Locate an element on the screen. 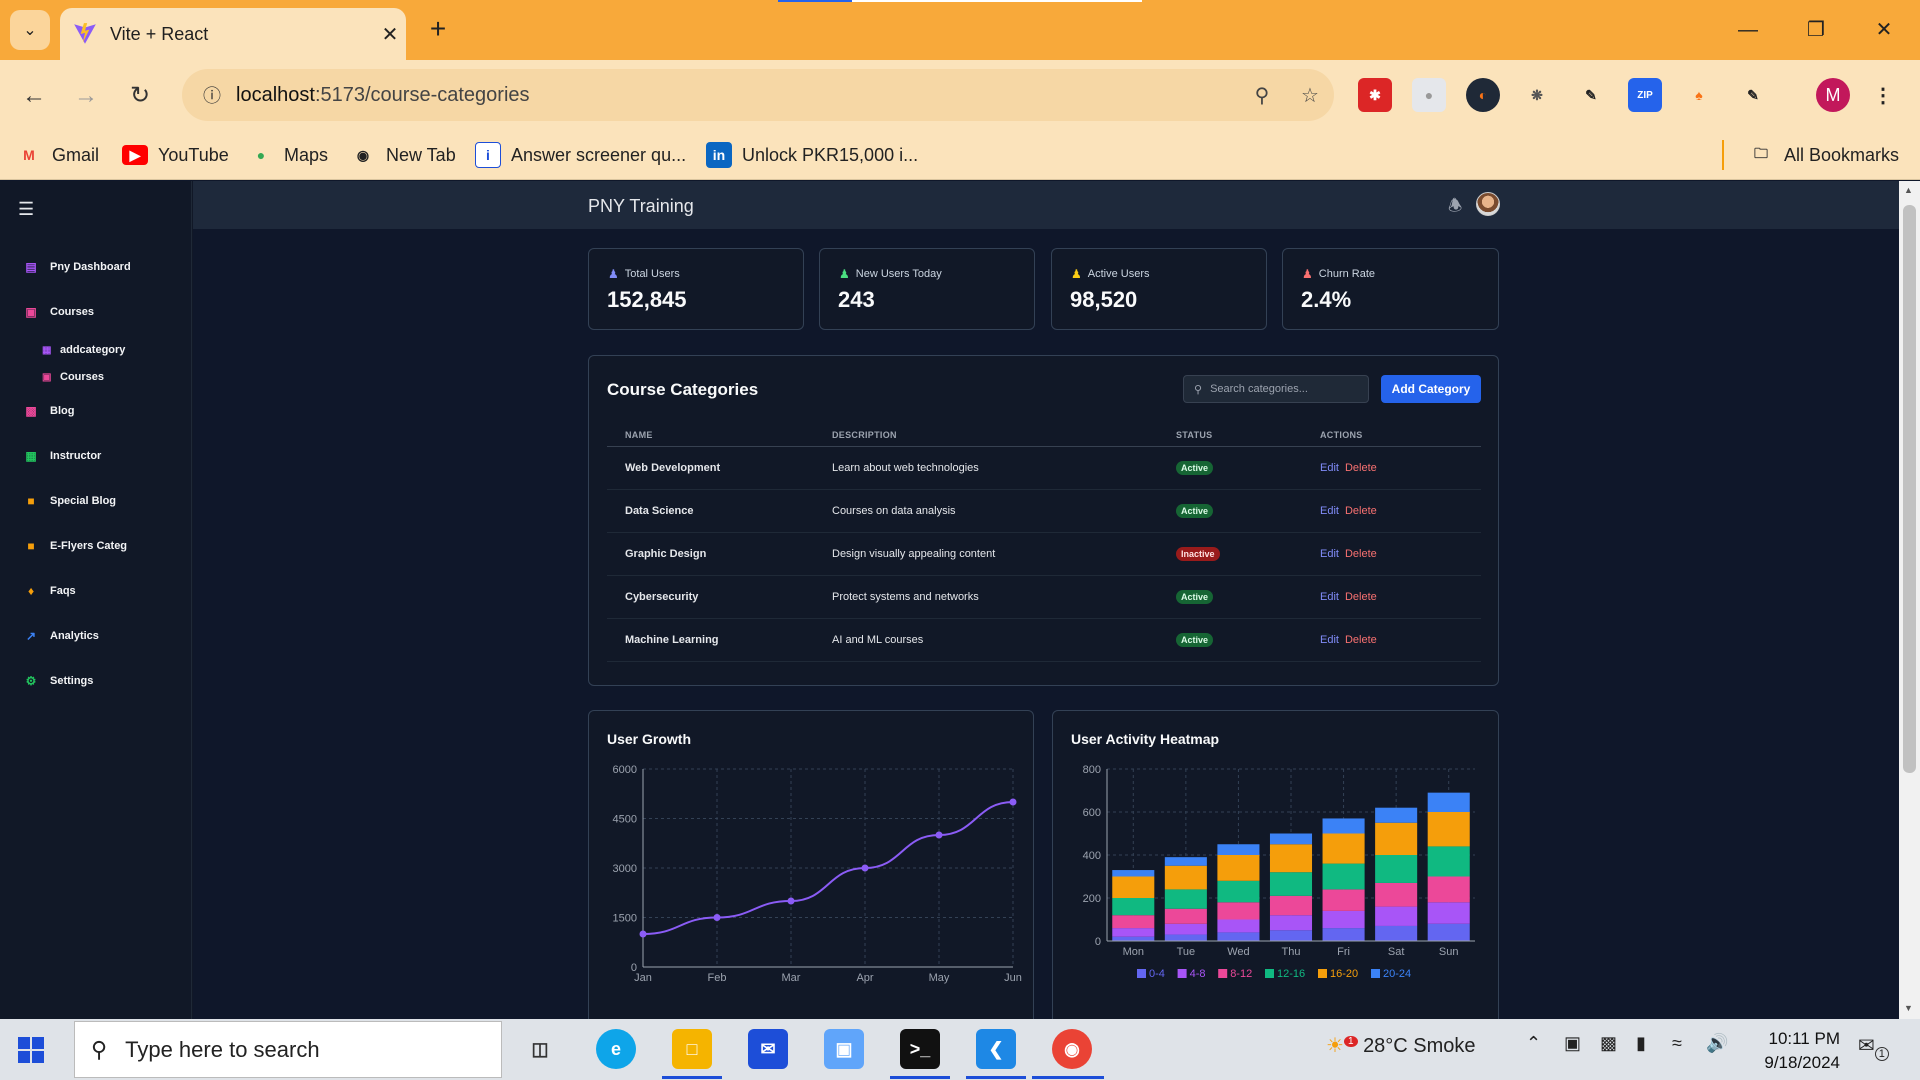 The image size is (1920, 1080). chart-icon: ▩ is located at coordinates (31, 411).